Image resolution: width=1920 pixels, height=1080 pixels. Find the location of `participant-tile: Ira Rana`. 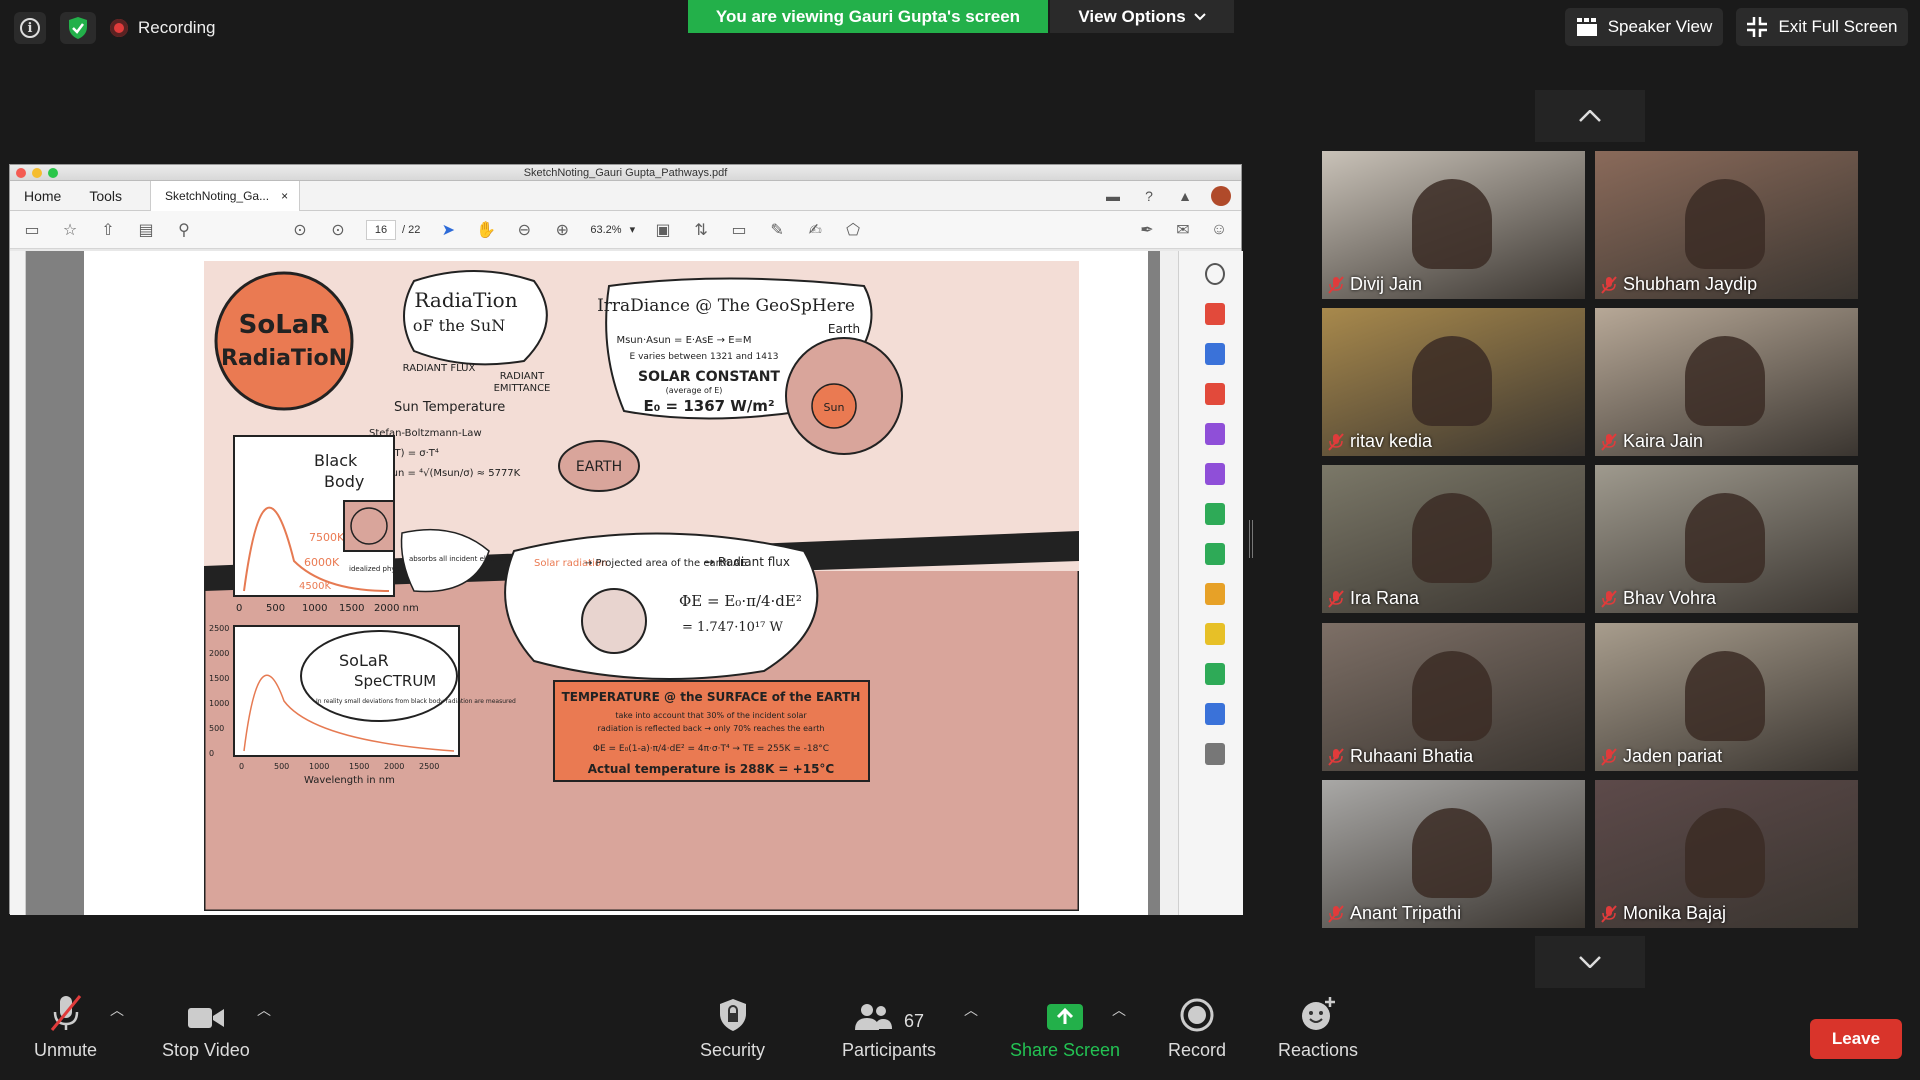

participant-tile: Ira Rana is located at coordinates (1453, 539).